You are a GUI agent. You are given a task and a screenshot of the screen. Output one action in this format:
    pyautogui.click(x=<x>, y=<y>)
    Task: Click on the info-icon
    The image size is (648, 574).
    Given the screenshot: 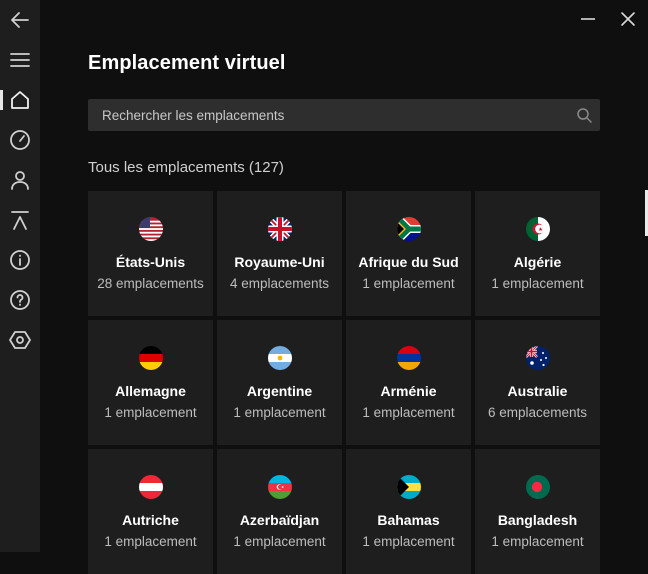 What is the action you would take?
    pyautogui.click(x=20, y=260)
    